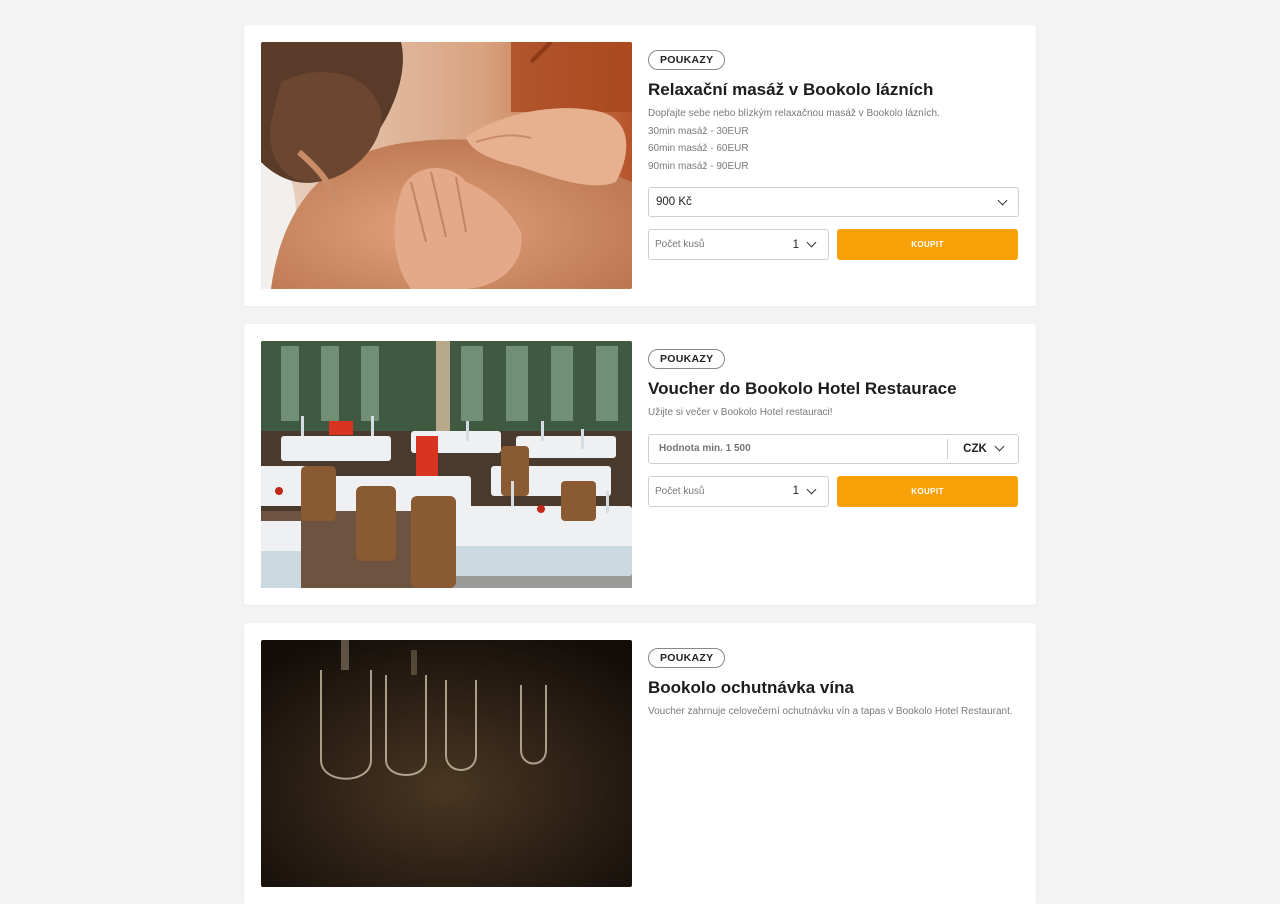  What do you see at coordinates (833, 202) in the screenshot?
I see `price-select: 900 Kč` at bounding box center [833, 202].